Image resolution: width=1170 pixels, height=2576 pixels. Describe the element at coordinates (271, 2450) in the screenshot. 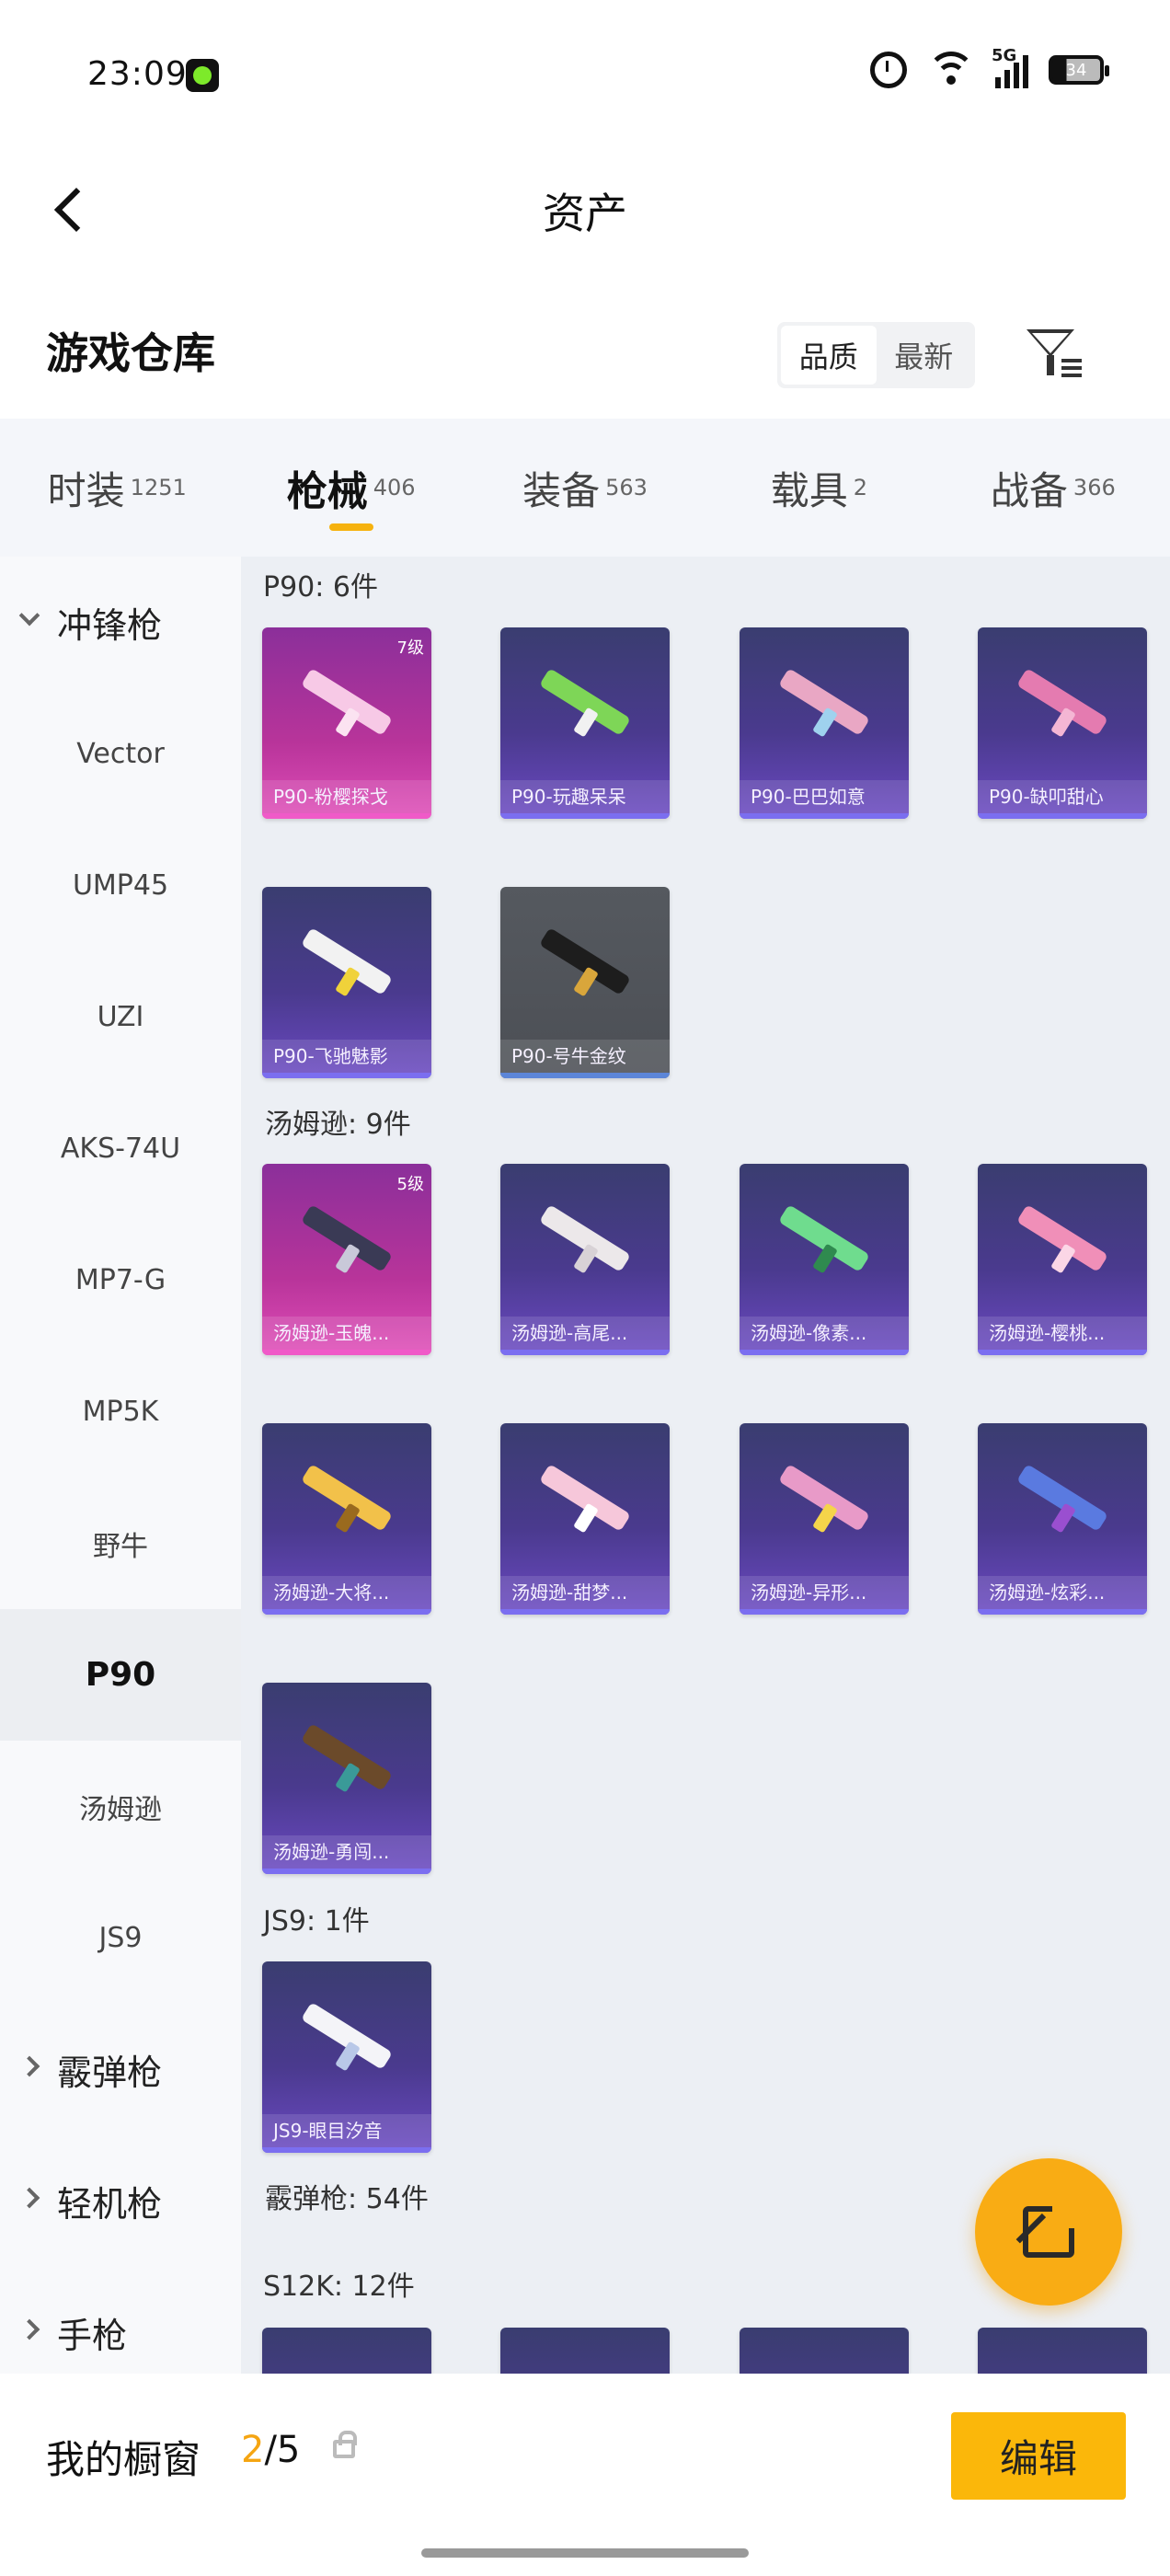

I see `showcase-count: 2/5` at that location.